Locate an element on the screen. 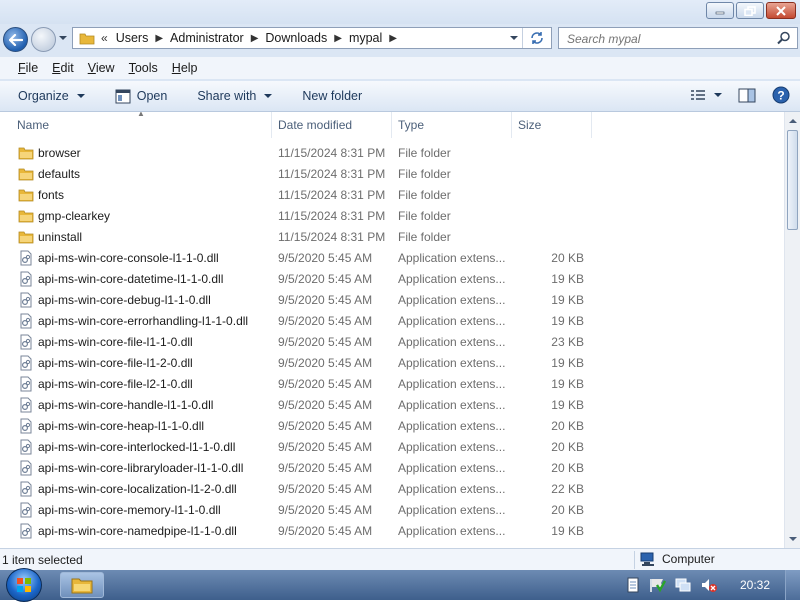 The image size is (800, 604). breadcrumb-users: Users is located at coordinates (132, 38).